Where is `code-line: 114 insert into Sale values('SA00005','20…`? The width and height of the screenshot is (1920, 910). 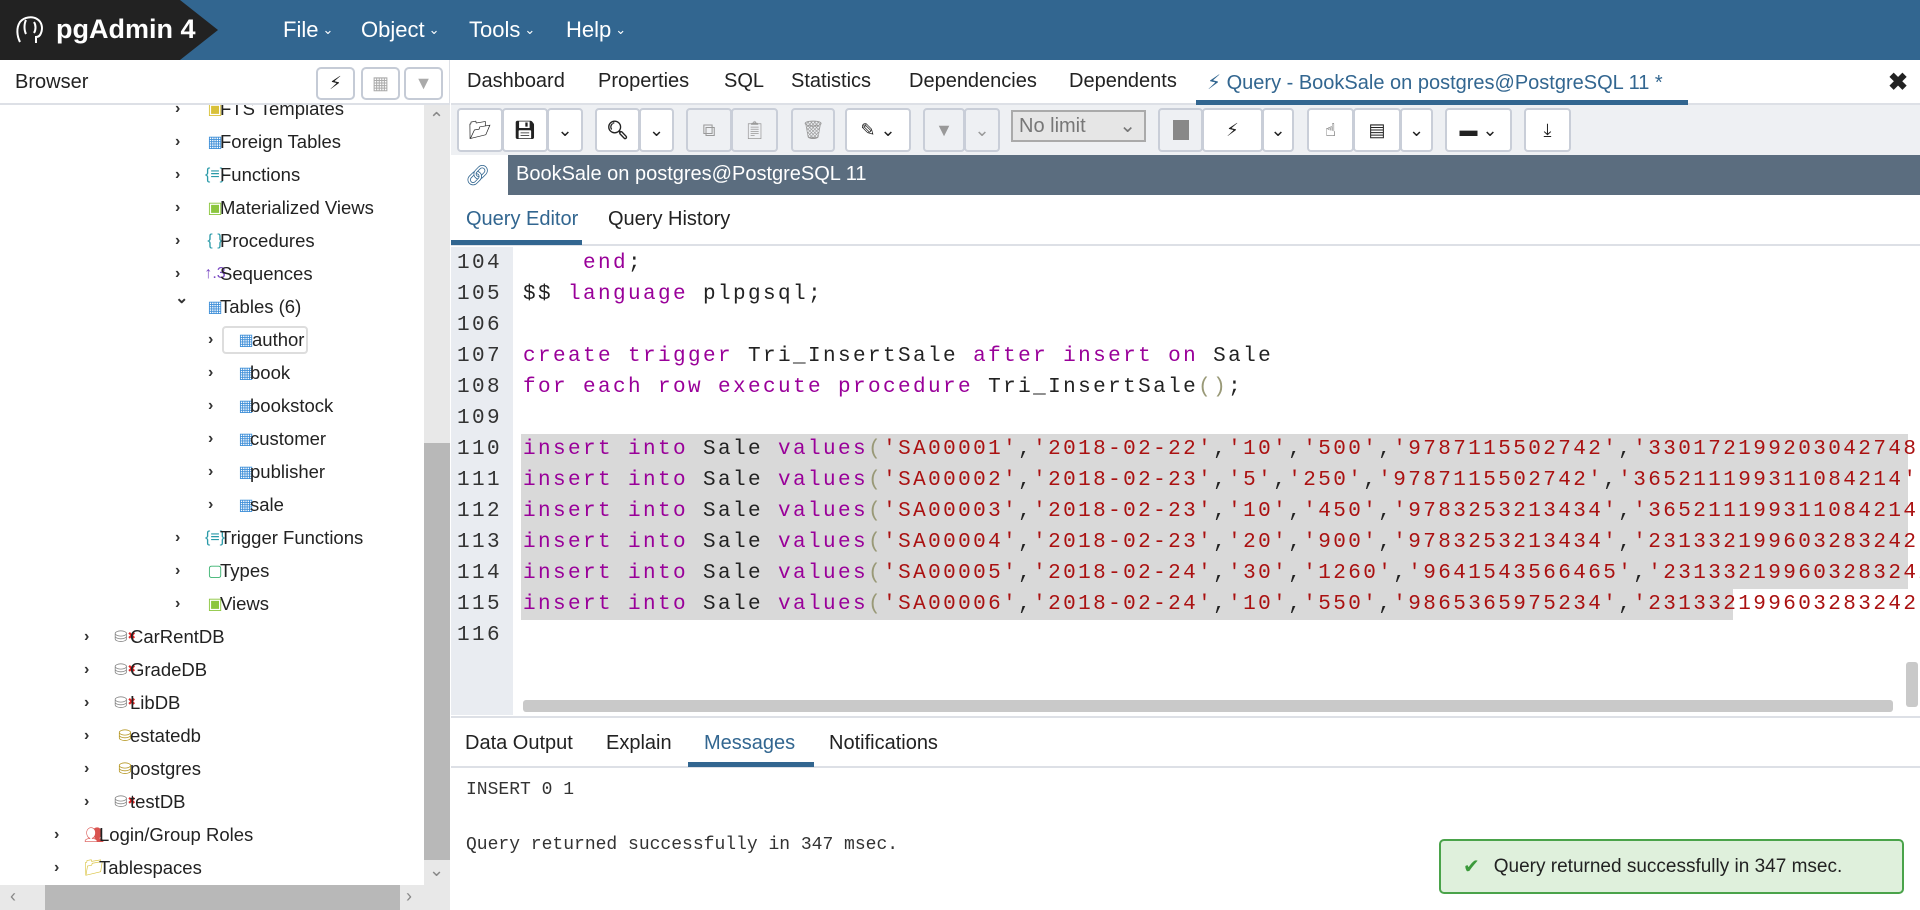
code-line: 114 insert into Sale values('SA00005','20… is located at coordinates (1185, 573).